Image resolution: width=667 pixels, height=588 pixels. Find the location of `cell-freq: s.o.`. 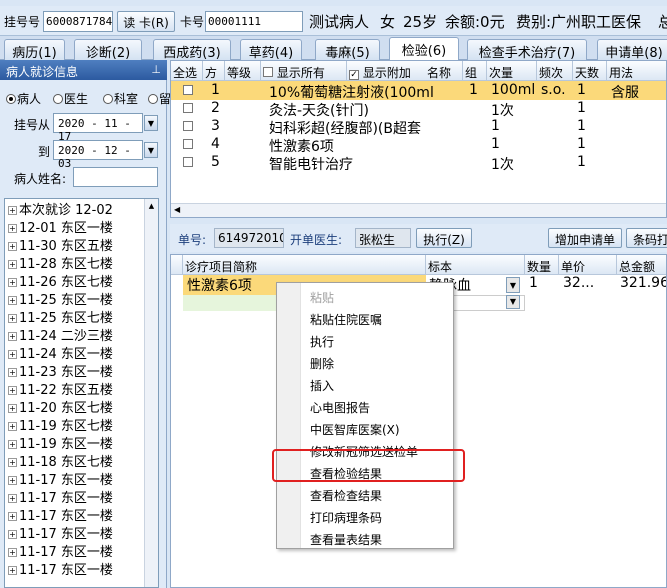

cell-freq: s.o. is located at coordinates (552, 91).